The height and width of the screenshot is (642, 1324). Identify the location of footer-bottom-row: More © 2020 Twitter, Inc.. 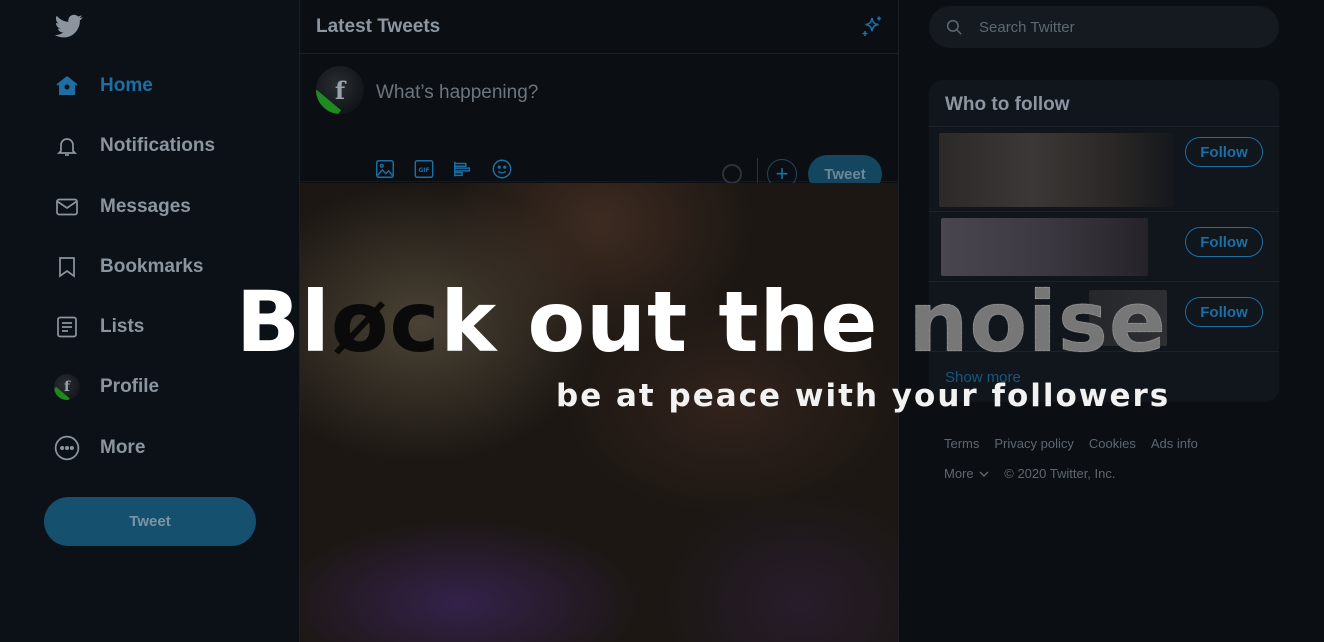
(1109, 473).